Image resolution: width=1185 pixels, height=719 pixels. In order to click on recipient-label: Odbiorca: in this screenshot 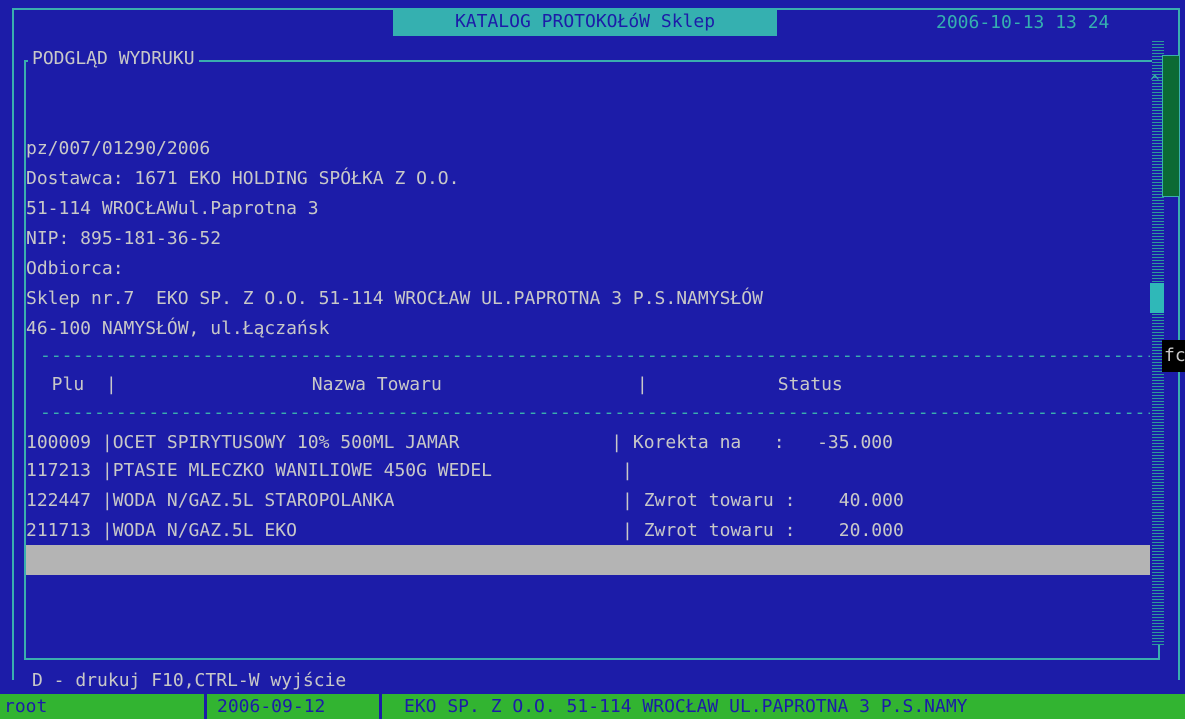, I will do `click(75, 268)`.